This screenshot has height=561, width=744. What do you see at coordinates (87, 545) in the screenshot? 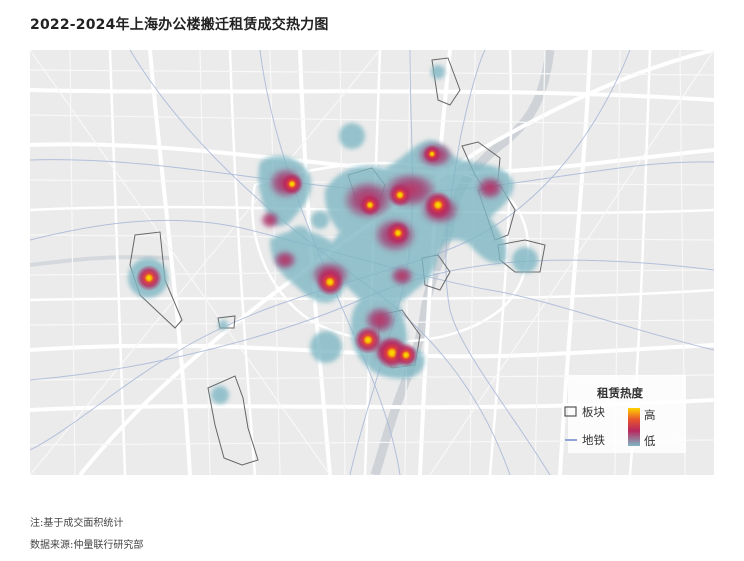
I see `data-source: 数据来源:仲量联行研究部` at bounding box center [87, 545].